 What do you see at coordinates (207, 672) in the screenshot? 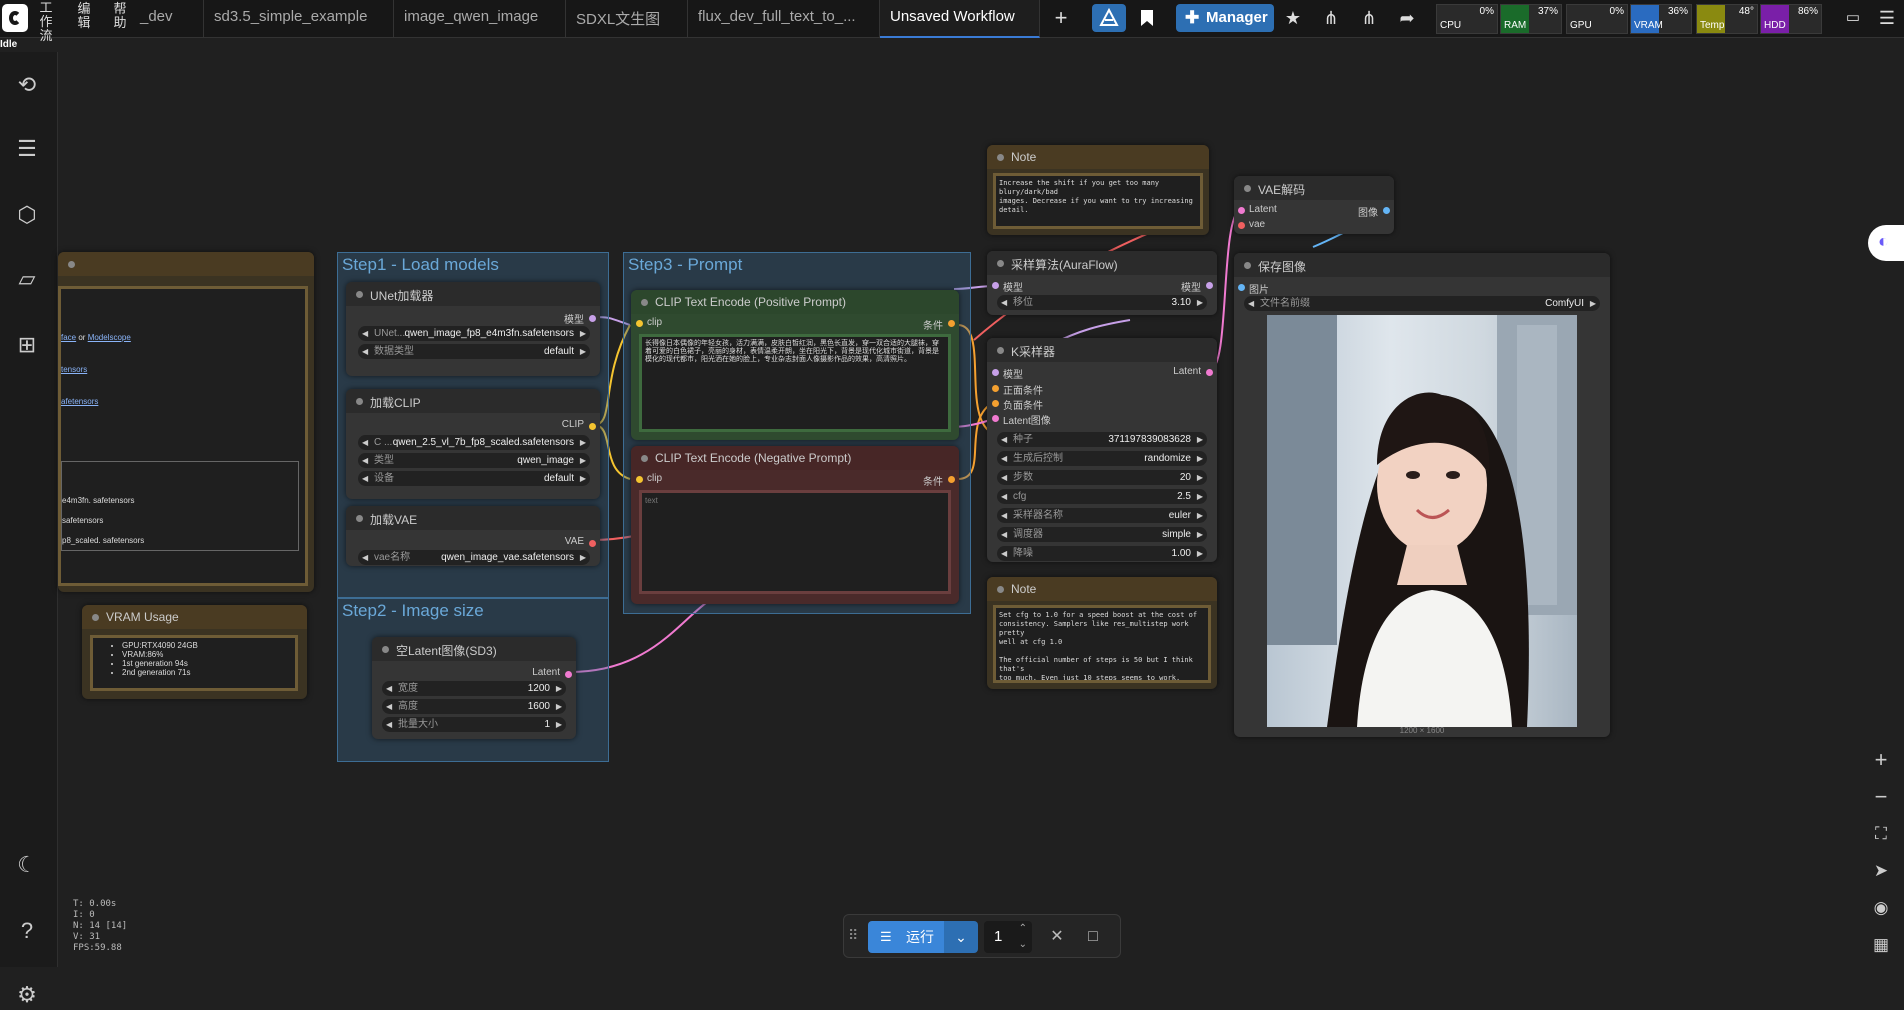
I see `vram-usage-item: 2nd generation 71s` at bounding box center [207, 672].